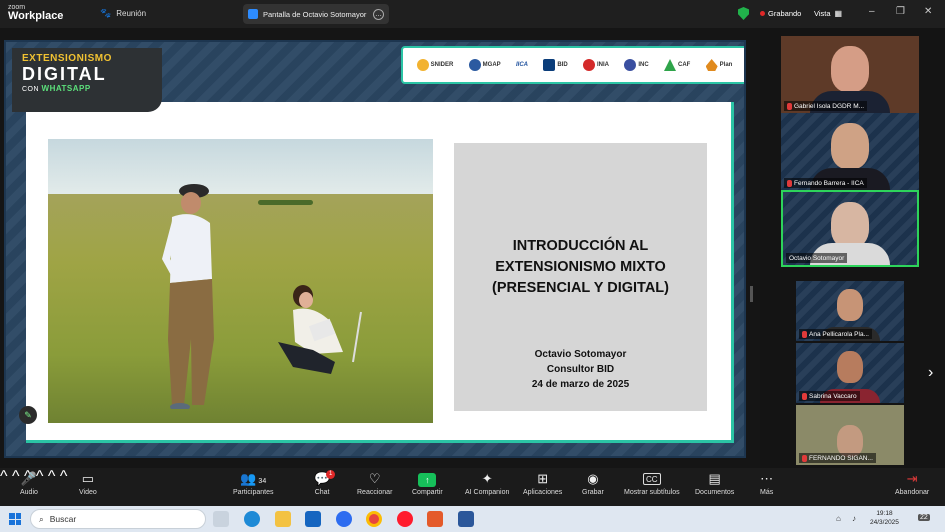 This screenshot has height=532, width=945. I want to click on participants-icon: 👥 34, so click(253, 478).